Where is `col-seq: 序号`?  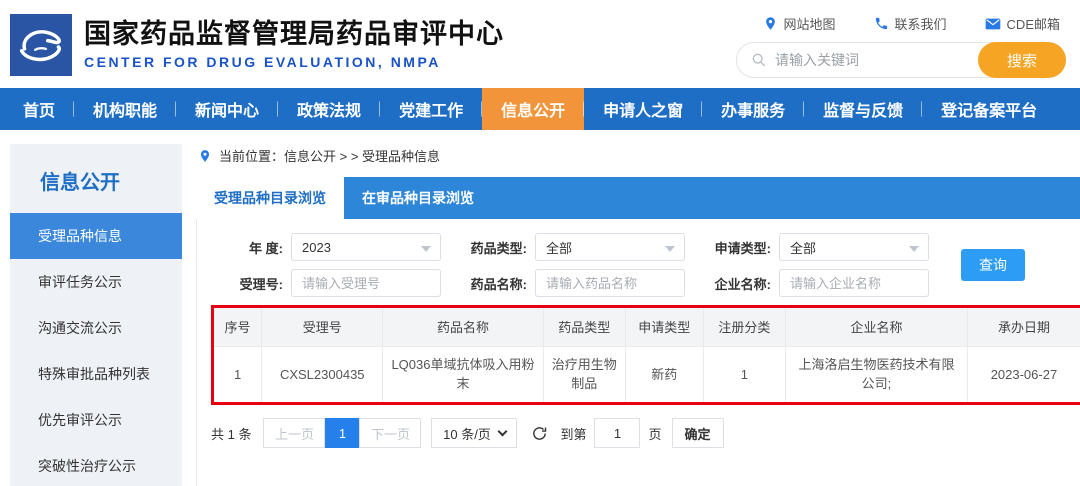 col-seq: 序号 is located at coordinates (238, 327).